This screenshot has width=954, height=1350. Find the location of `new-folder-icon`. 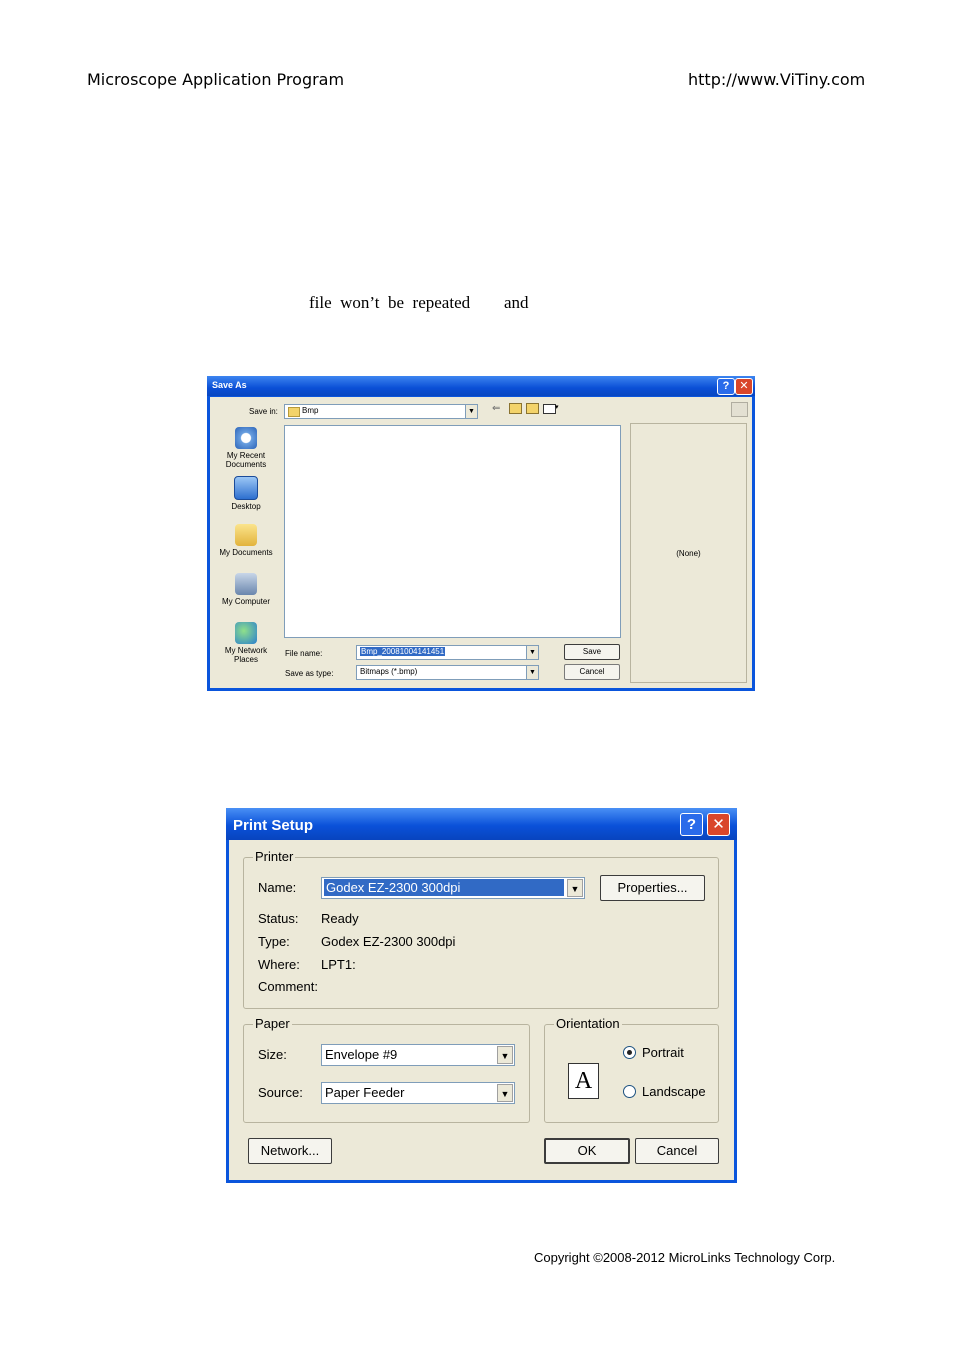

new-folder-icon is located at coordinates (532, 408).